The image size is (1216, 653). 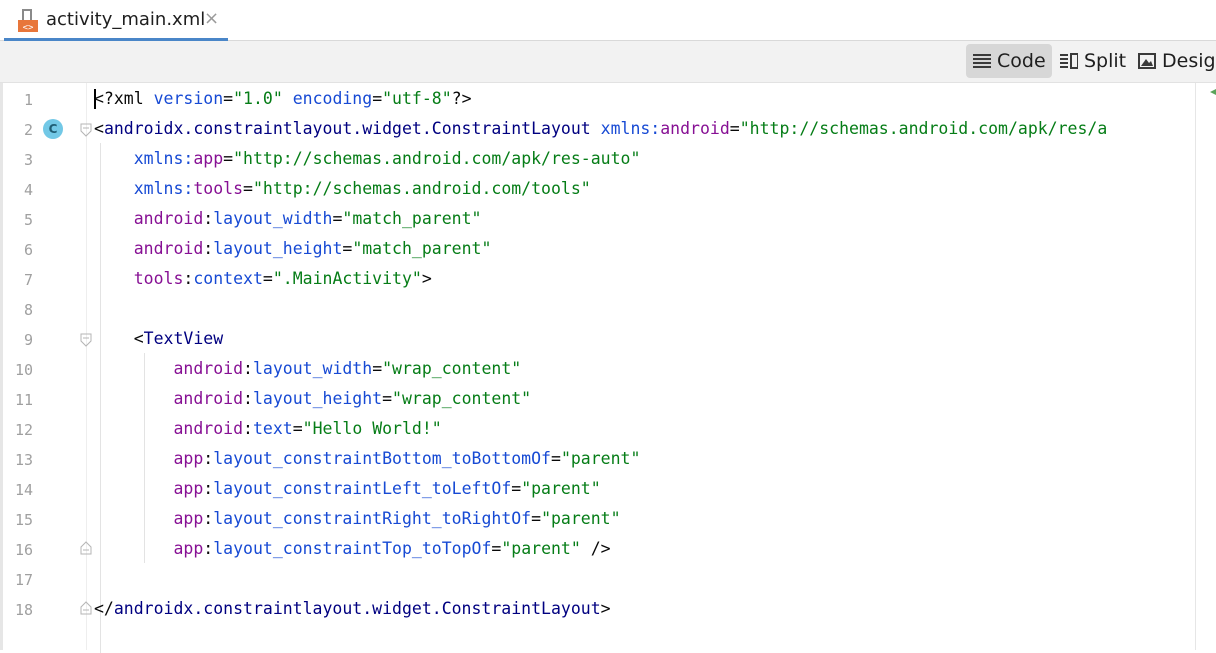 What do you see at coordinates (317, 398) in the screenshot?
I see `code-token: layout_height` at bounding box center [317, 398].